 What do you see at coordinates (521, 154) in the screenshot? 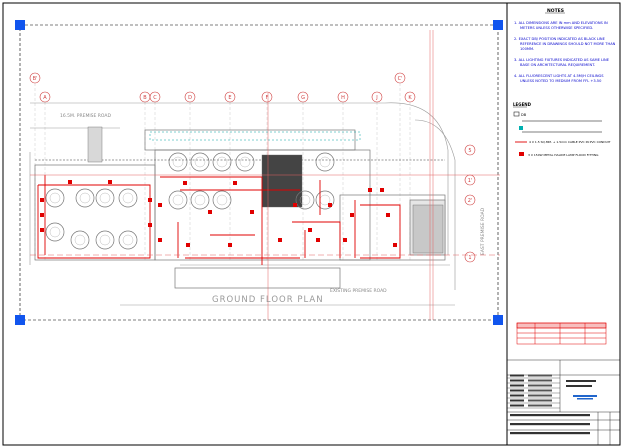
I see `floodlight-icon` at bounding box center [521, 154].